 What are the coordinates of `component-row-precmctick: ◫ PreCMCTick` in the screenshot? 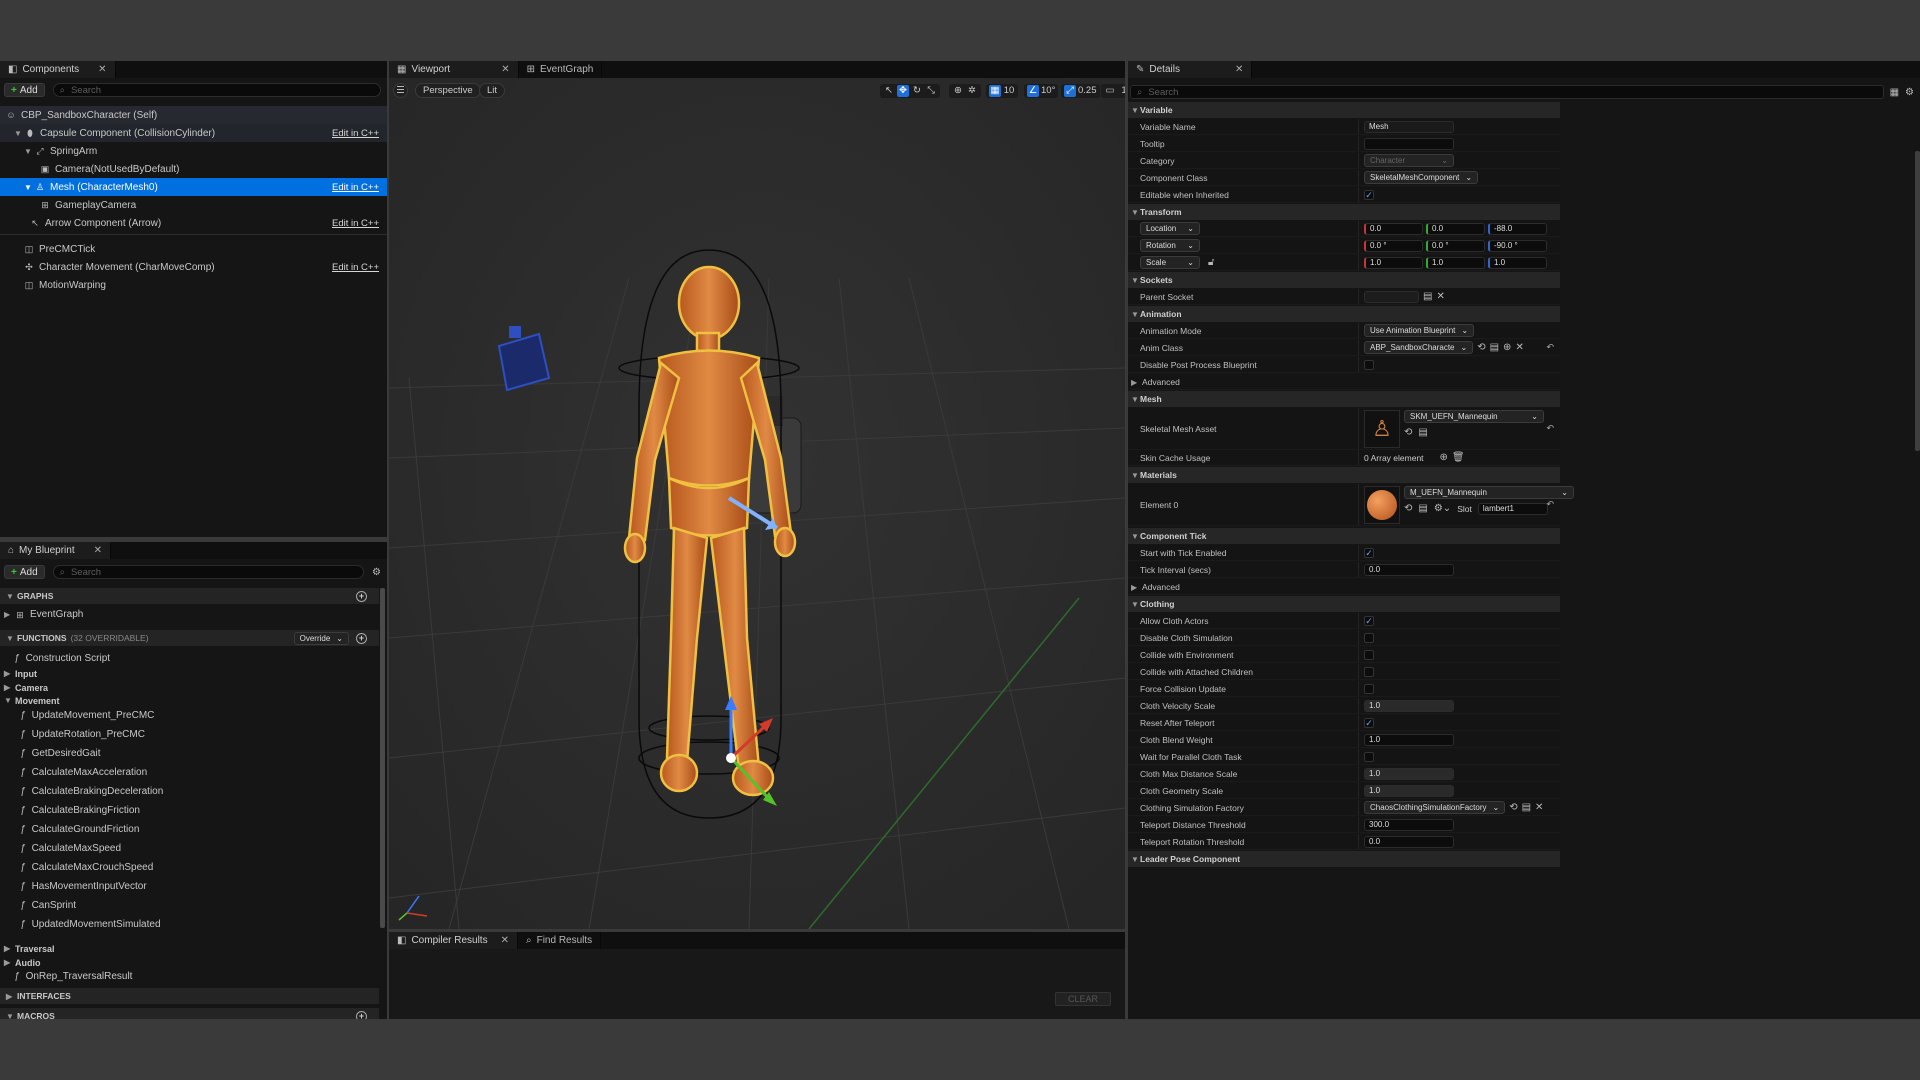 It's located at (193, 249).